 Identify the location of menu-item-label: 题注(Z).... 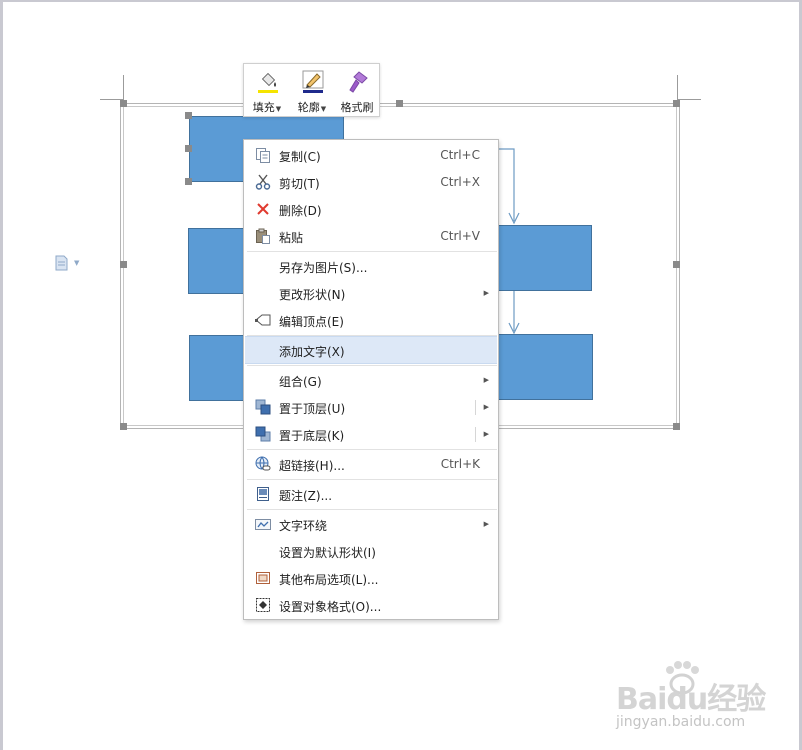
(306, 496).